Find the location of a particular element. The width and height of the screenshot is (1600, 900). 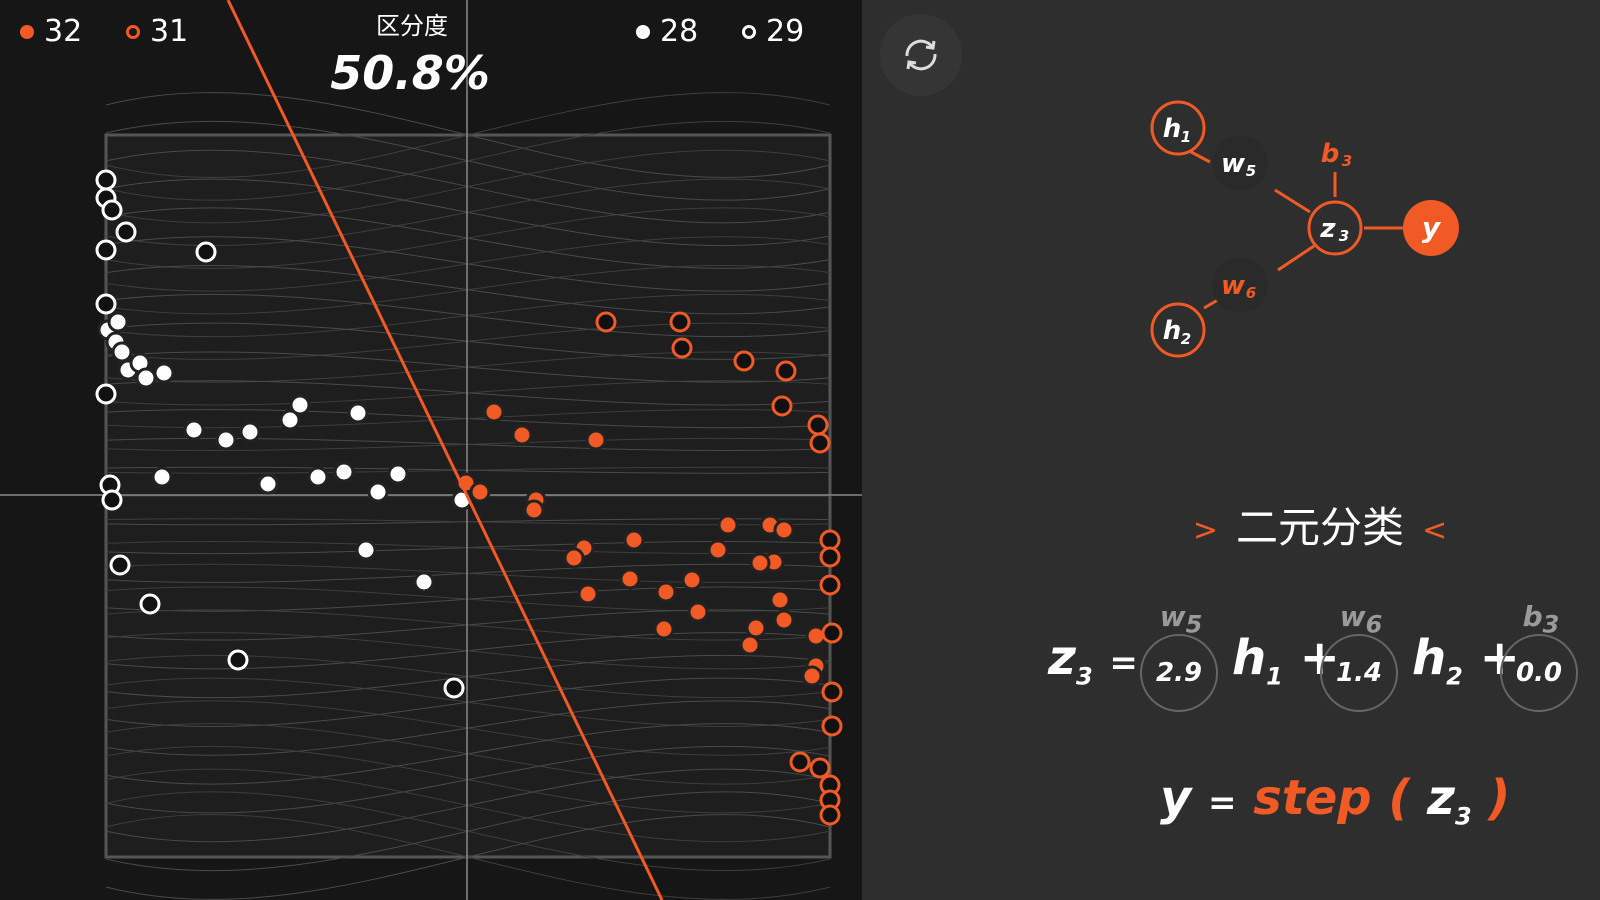

h1-label: h is located at coordinates (1172, 129).